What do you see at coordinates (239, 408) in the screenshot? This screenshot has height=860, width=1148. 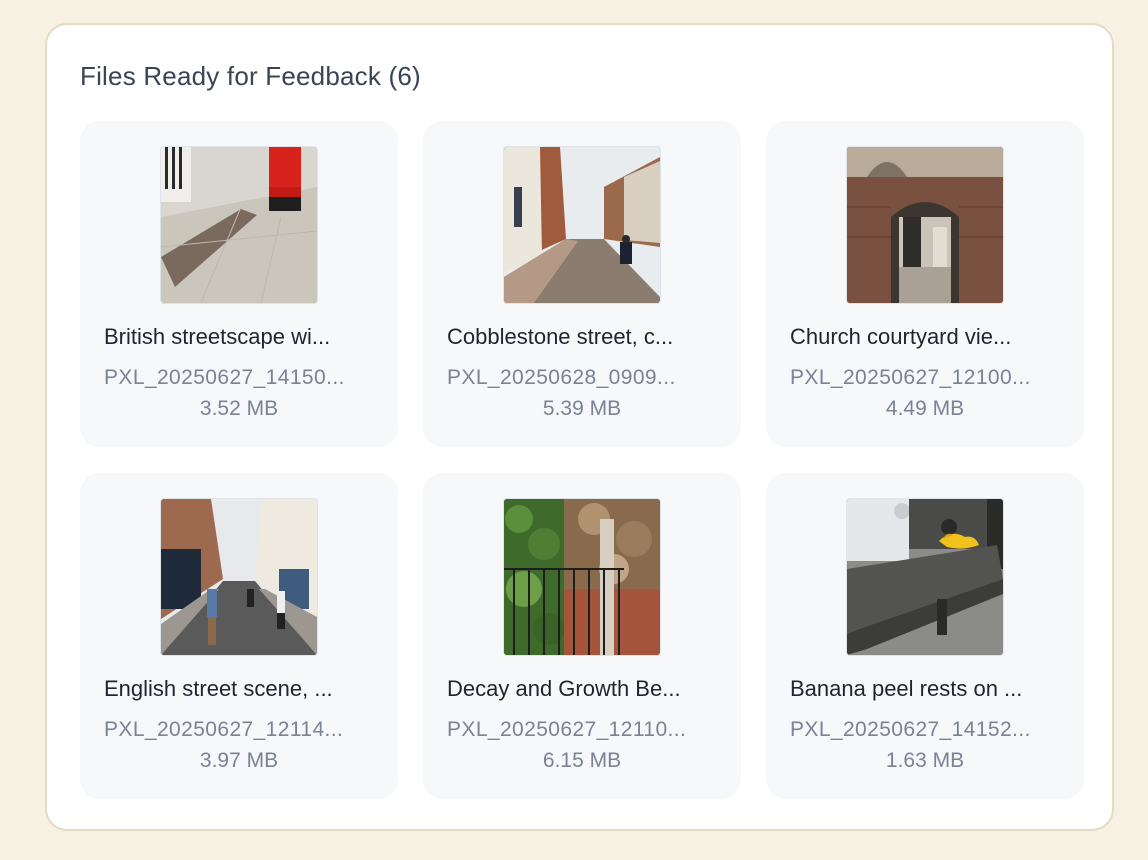 I see `file-size: 3.52 MB` at bounding box center [239, 408].